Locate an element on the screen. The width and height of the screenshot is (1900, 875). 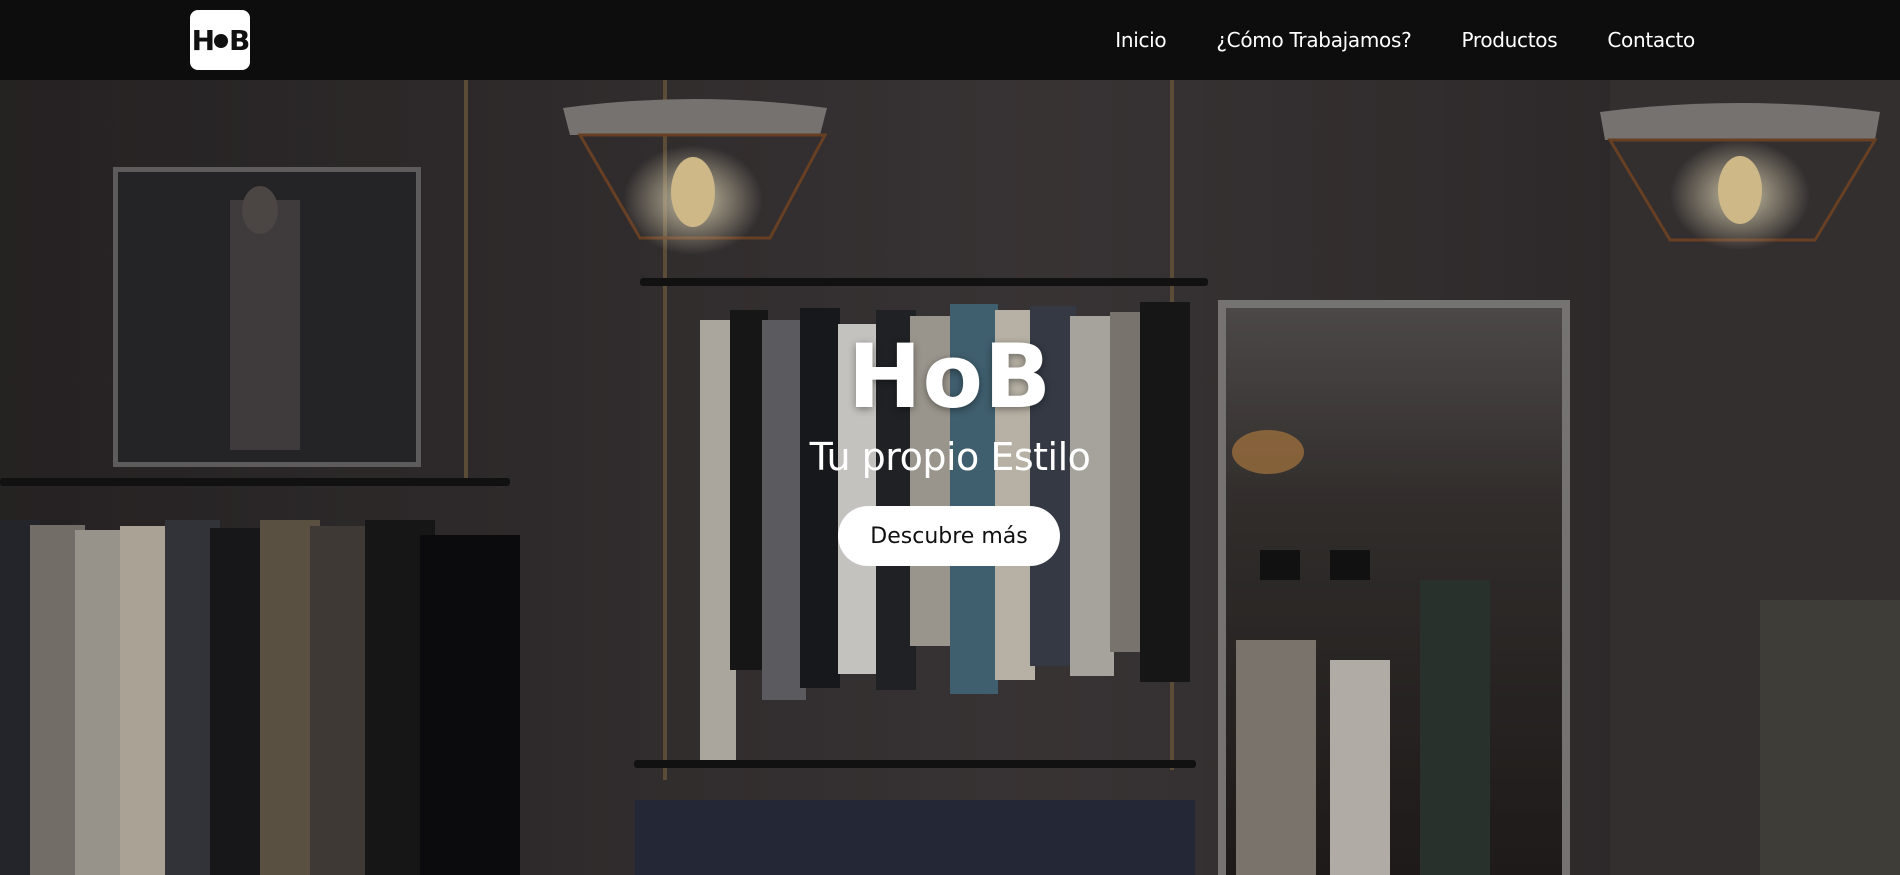
logo-letter-b: B is located at coordinates (239, 40).